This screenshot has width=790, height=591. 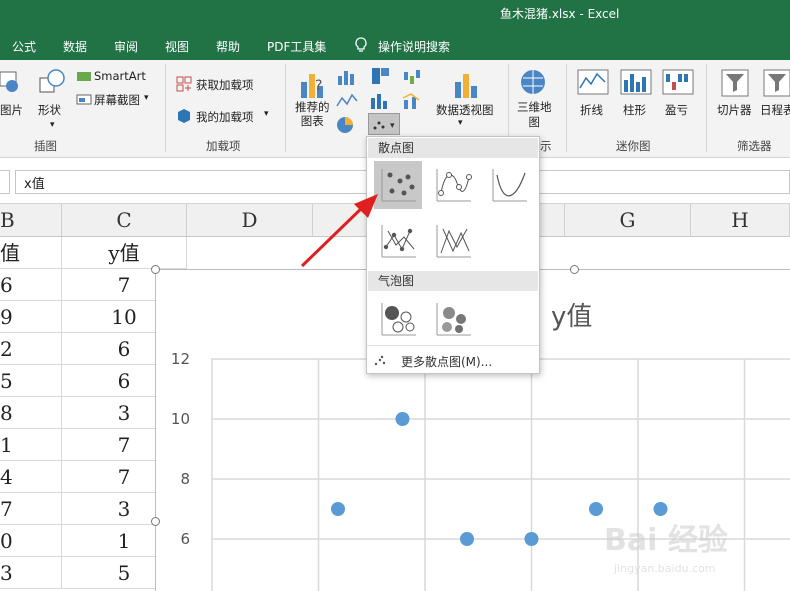 What do you see at coordinates (52, 82) in the screenshot?
I see `shapes-icon` at bounding box center [52, 82].